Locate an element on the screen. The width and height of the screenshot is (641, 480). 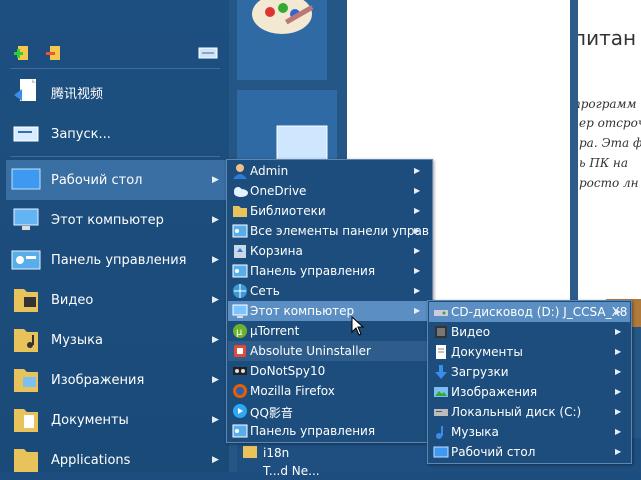
downloads-icon is located at coordinates (441, 372).